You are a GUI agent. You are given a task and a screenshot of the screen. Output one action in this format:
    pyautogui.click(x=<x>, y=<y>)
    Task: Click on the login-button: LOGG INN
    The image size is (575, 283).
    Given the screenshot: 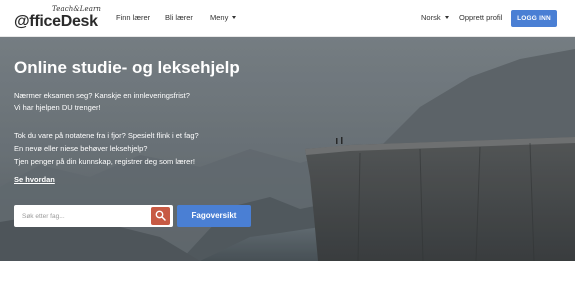 What is the action you would take?
    pyautogui.click(x=534, y=18)
    